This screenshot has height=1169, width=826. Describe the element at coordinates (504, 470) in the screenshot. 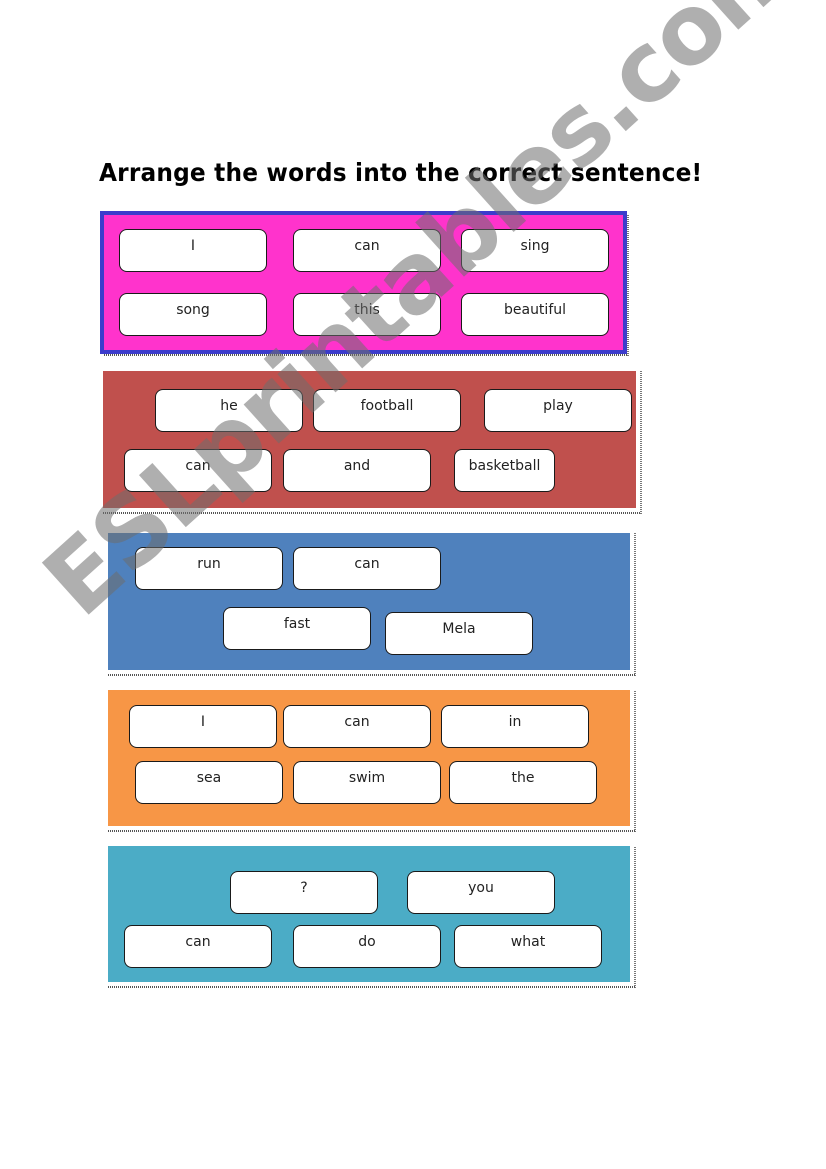

I see `word-card: basketball` at that location.